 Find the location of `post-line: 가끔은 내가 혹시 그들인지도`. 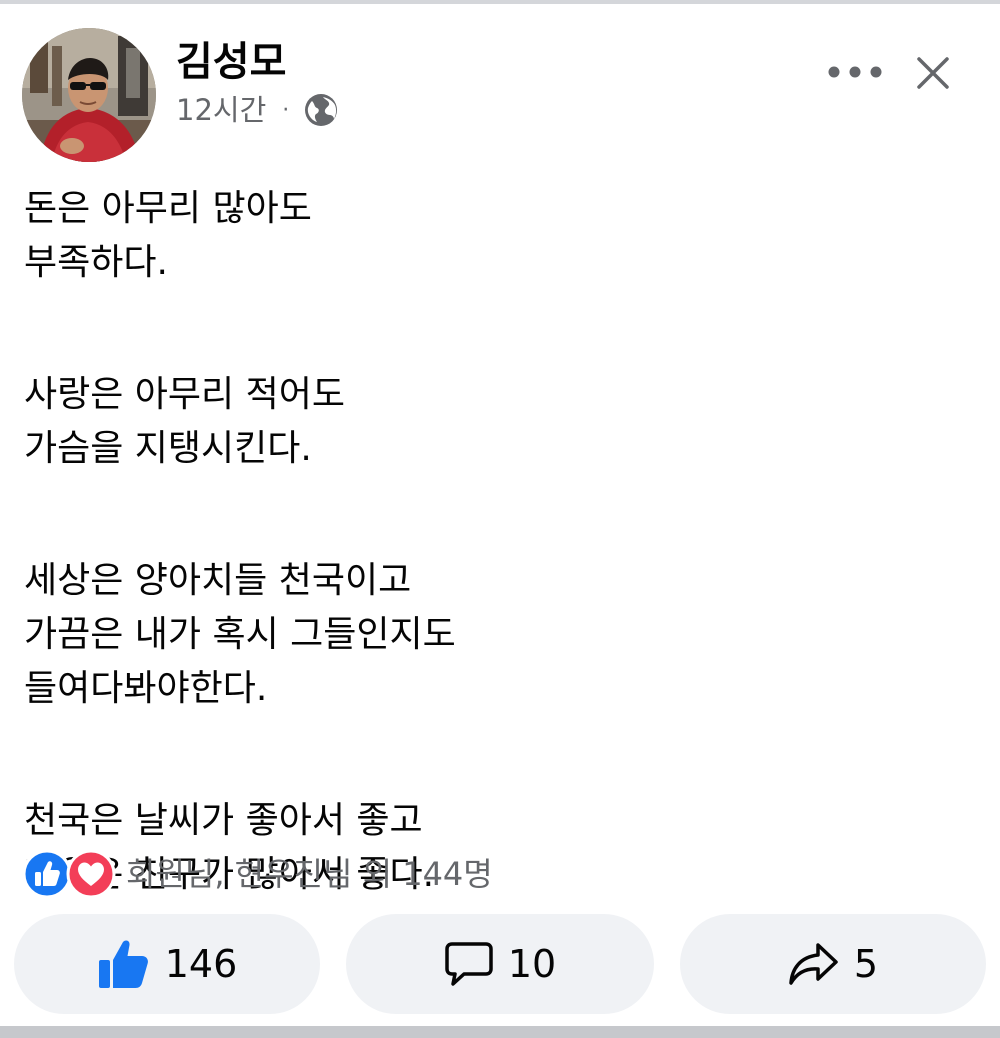

post-line: 가끔은 내가 혹시 그들인지도 is located at coordinates (240, 634).